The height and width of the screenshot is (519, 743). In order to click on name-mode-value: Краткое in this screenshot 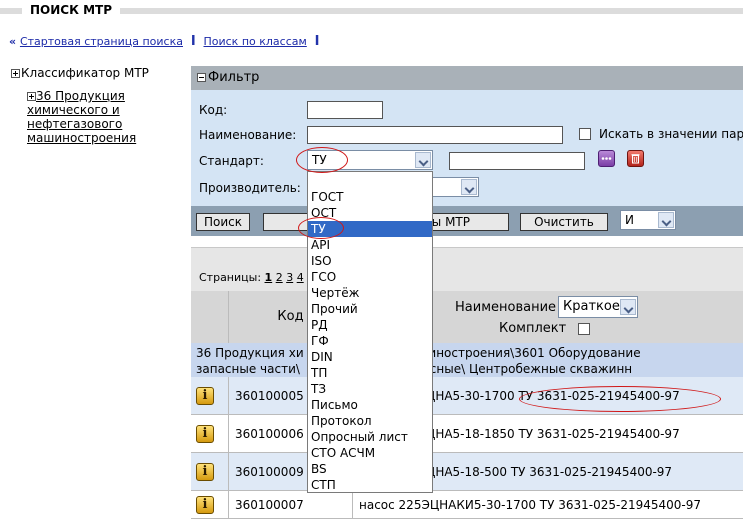, I will do `click(591, 306)`.